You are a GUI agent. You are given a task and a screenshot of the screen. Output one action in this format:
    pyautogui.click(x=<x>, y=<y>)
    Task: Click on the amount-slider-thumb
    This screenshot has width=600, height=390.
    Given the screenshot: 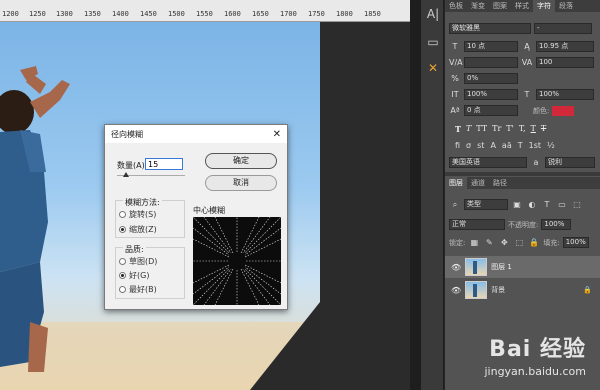 What is the action you would take?
    pyautogui.click(x=126, y=174)
    